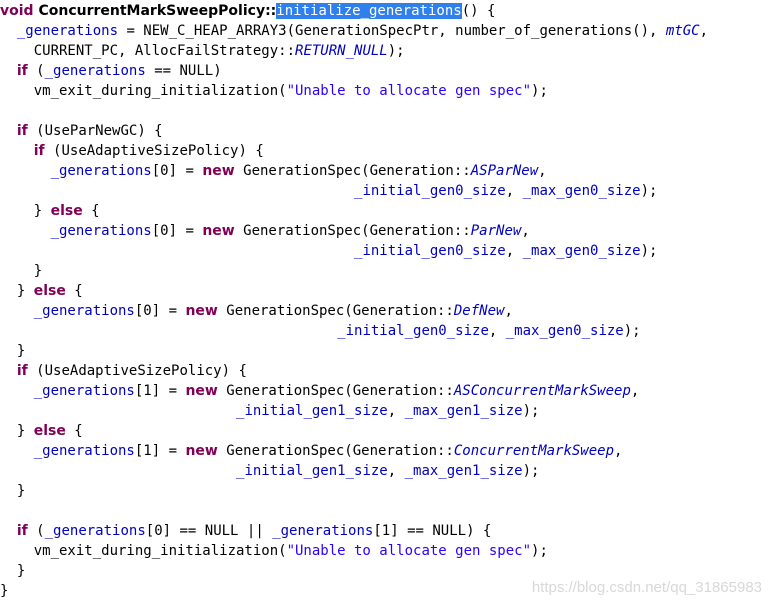 Image resolution: width=772 pixels, height=606 pixels. What do you see at coordinates (157, 11) in the screenshot?
I see `code-token: ConcurrentMarkSweepPolicy::` at bounding box center [157, 11].